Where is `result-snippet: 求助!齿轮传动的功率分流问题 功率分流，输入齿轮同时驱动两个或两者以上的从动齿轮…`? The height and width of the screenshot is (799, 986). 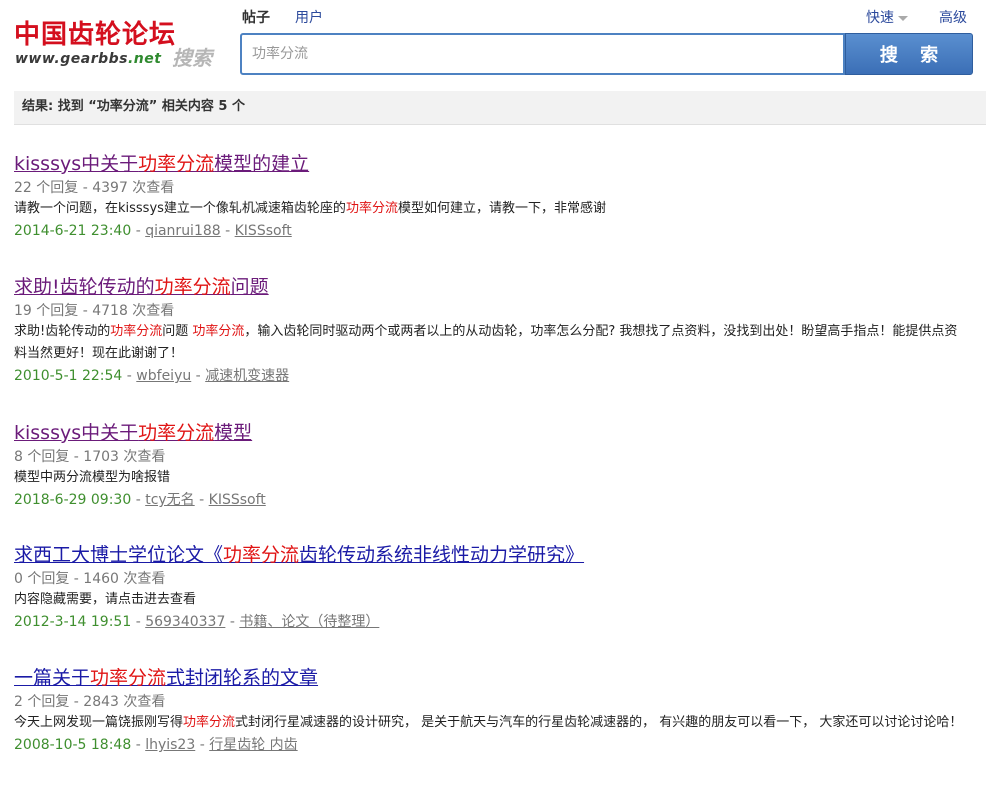
result-snippet: 求助!齿轮传动的功率分流问题 功率分流，输入齿轮同时驱动两个或两者以上的从动齿轮… is located at coordinates (489, 343).